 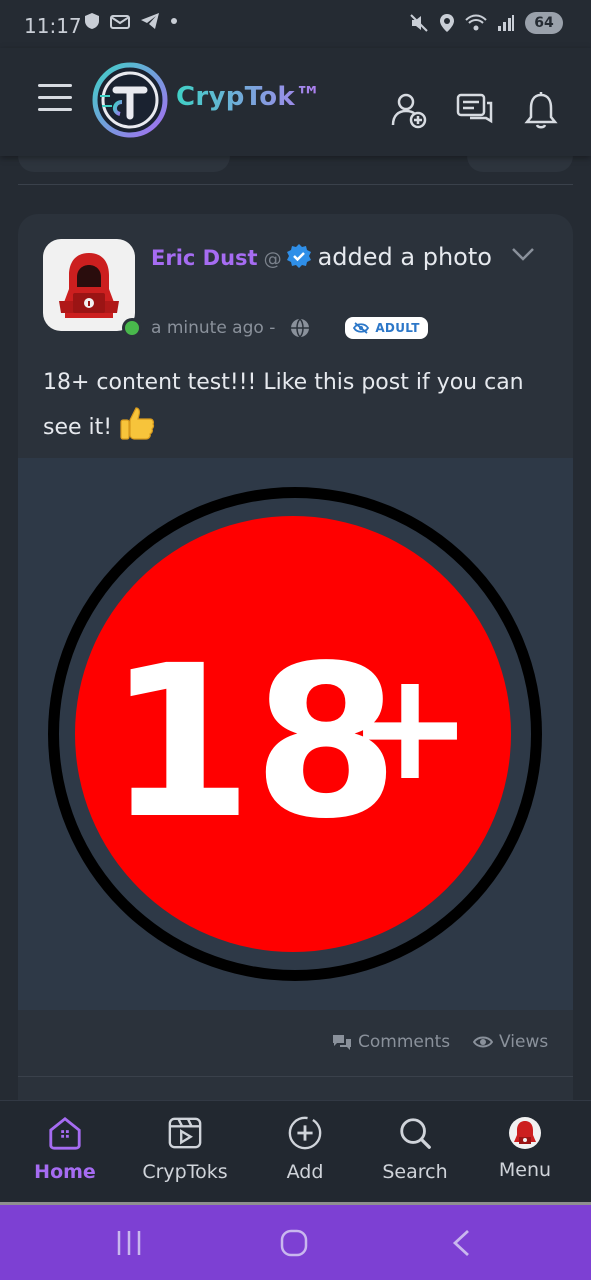 What do you see at coordinates (419, 23) in the screenshot?
I see `mute-icon` at bounding box center [419, 23].